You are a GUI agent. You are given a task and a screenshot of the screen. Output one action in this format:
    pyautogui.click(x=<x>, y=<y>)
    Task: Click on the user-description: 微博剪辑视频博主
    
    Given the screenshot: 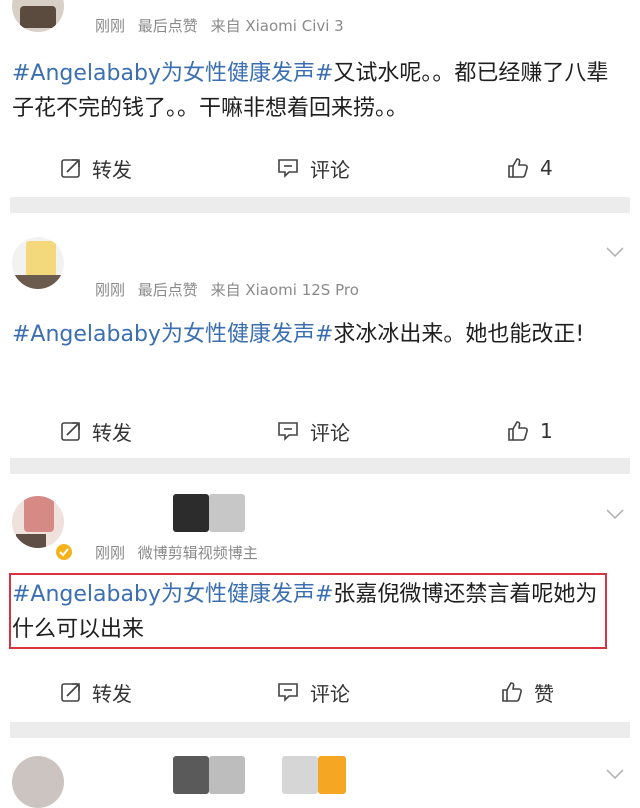 What is the action you would take?
    pyautogui.click(x=197, y=553)
    